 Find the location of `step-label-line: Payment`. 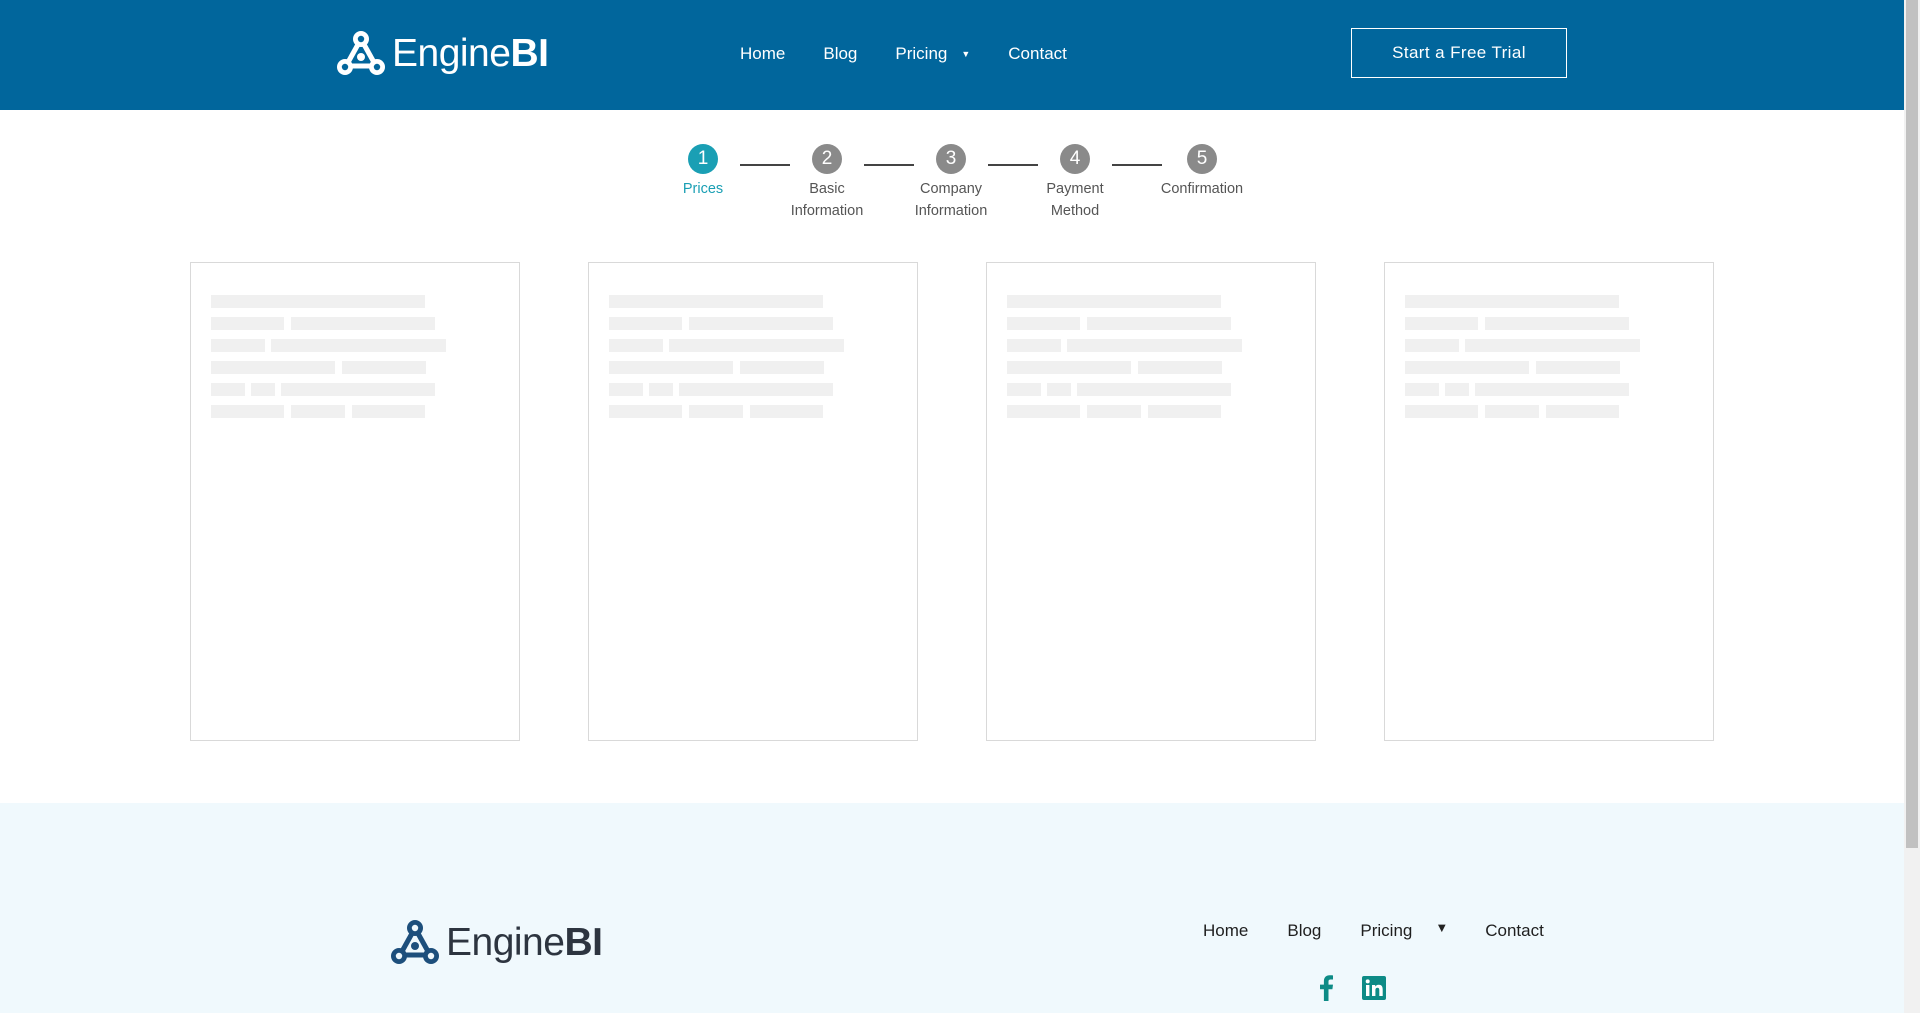

step-label-line: Payment is located at coordinates (1075, 189).